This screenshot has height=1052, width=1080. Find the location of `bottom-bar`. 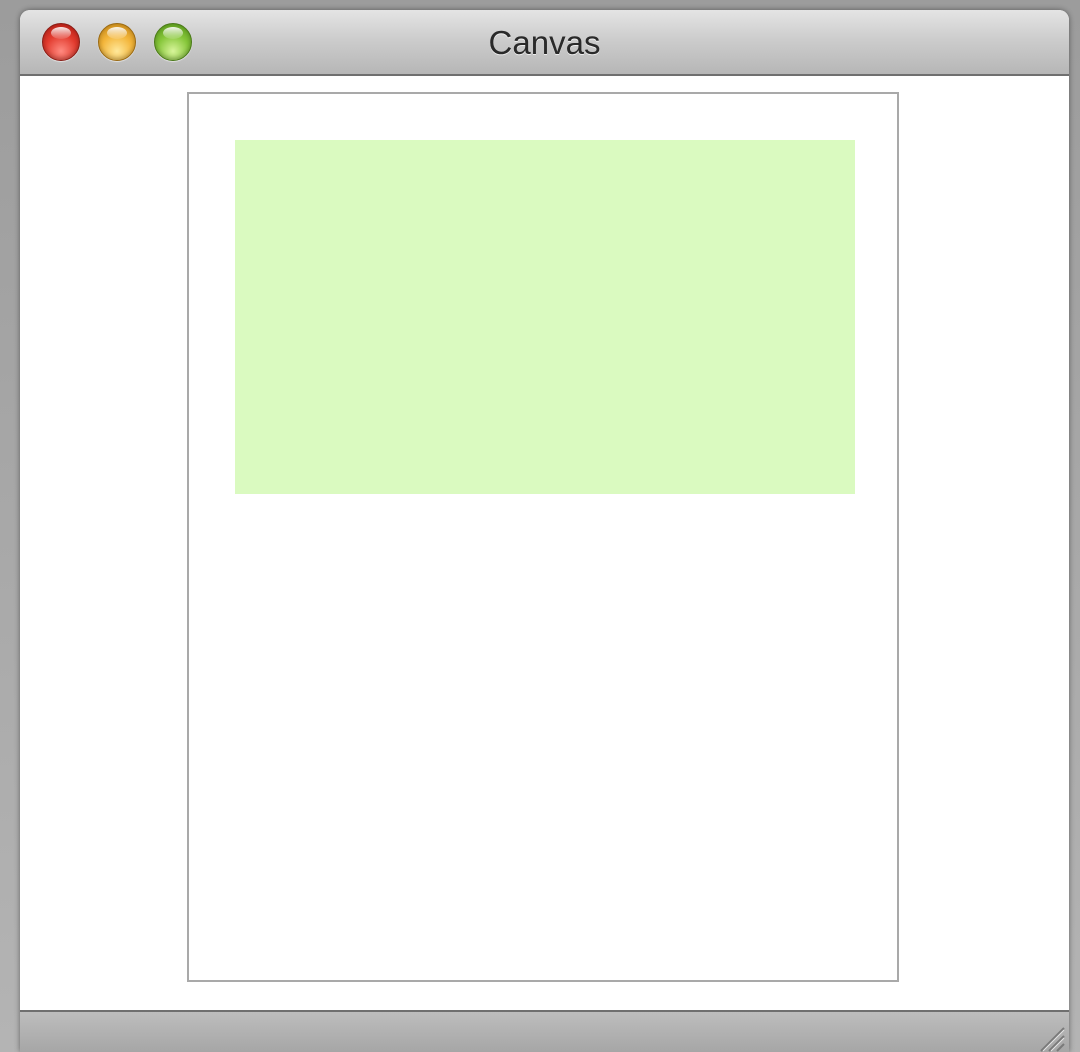

bottom-bar is located at coordinates (544, 1031).